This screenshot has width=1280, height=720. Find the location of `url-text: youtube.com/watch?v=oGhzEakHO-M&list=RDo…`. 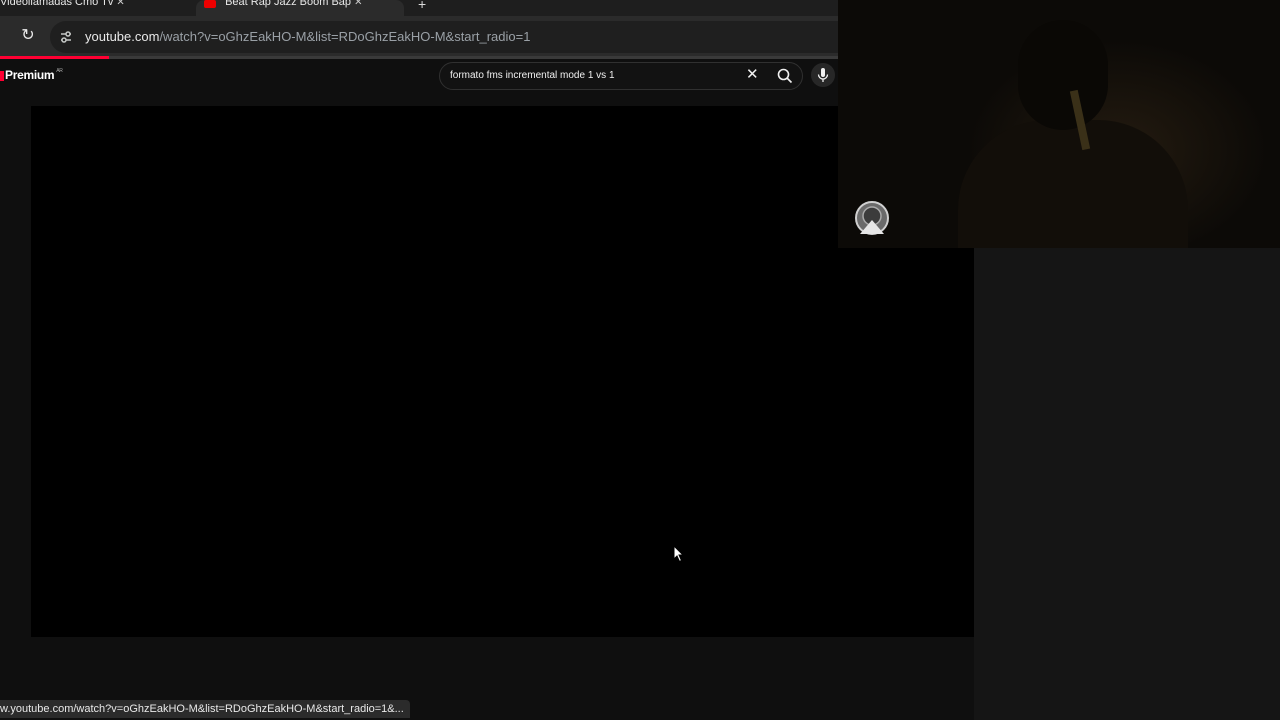

url-text: youtube.com/watch?v=oGhzEakHO-M&list=RDo… is located at coordinates (307, 36).